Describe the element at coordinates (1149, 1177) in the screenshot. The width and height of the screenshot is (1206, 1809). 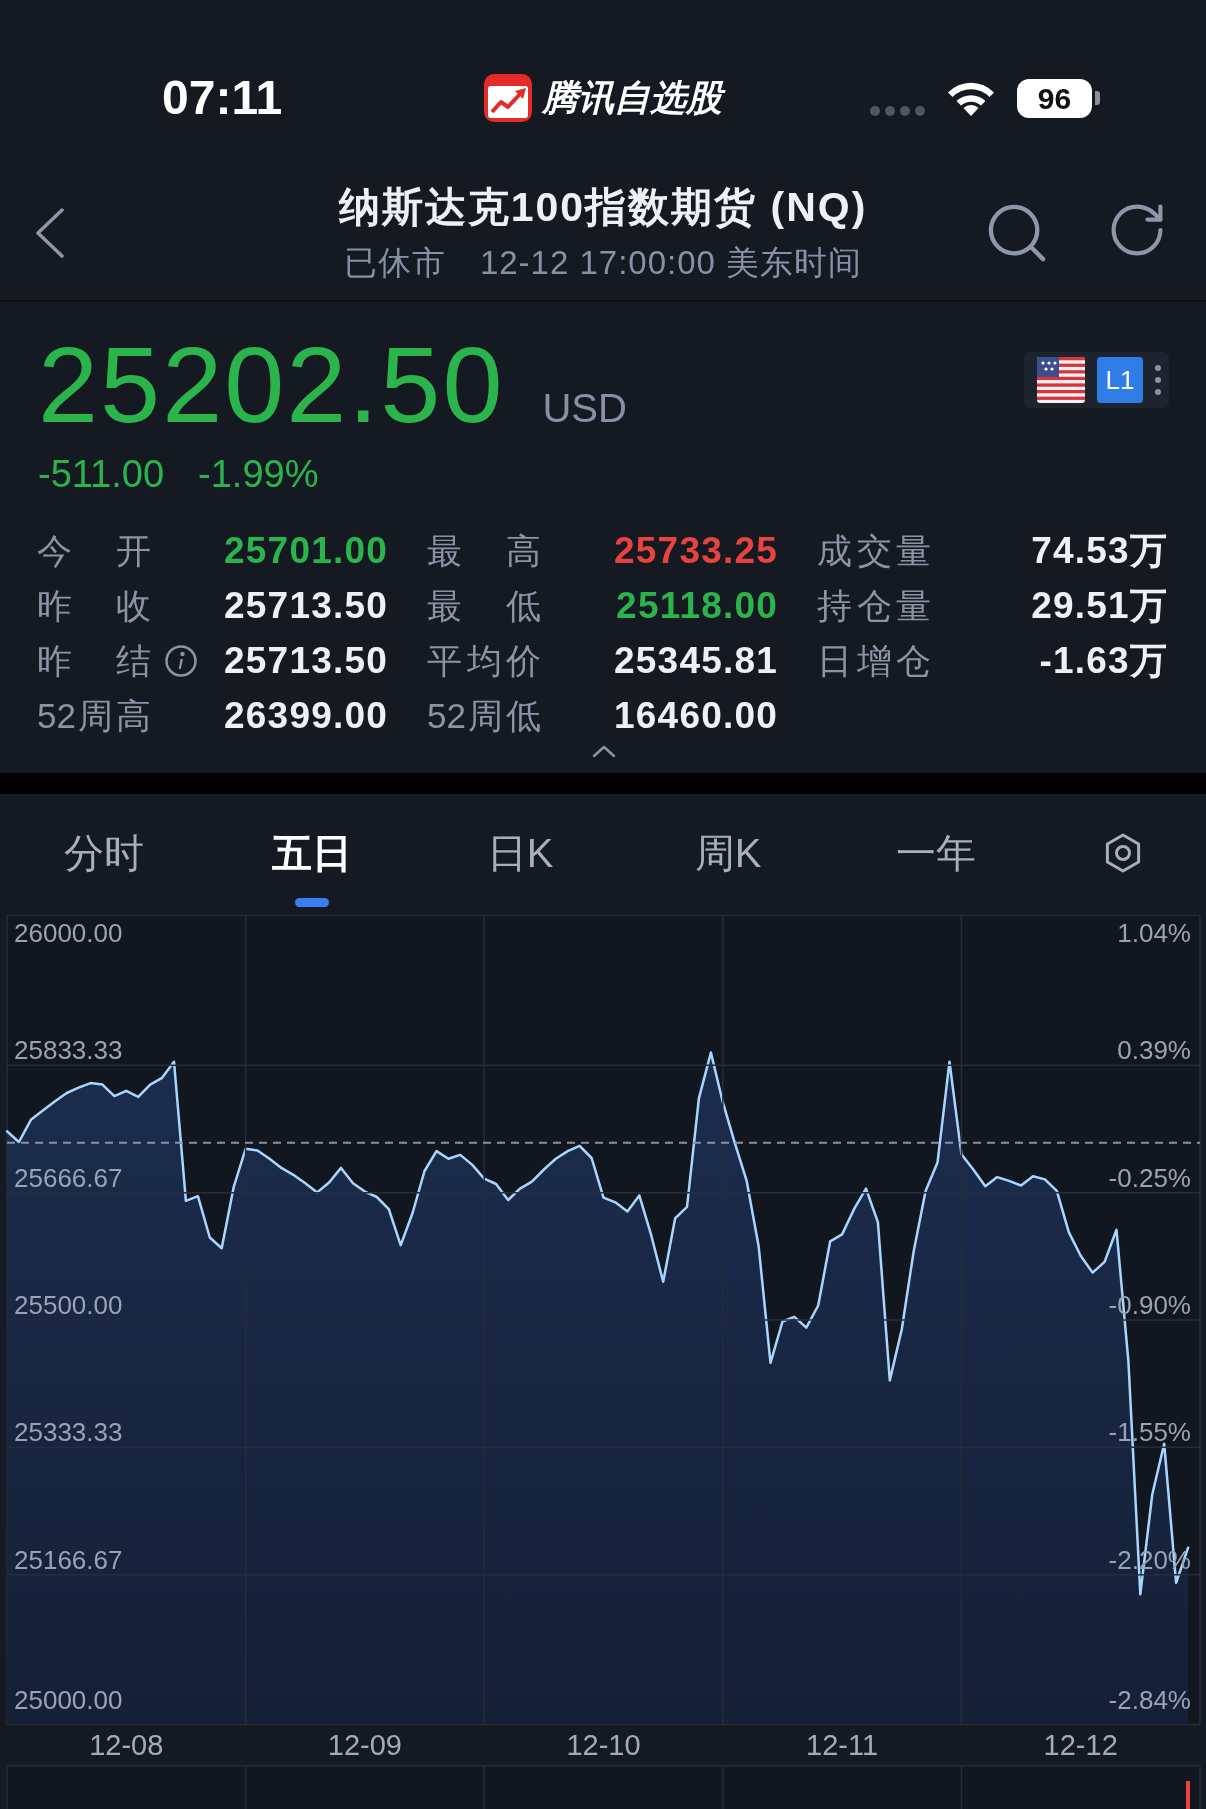
I see `percent-axis-label: -0.25%` at that location.